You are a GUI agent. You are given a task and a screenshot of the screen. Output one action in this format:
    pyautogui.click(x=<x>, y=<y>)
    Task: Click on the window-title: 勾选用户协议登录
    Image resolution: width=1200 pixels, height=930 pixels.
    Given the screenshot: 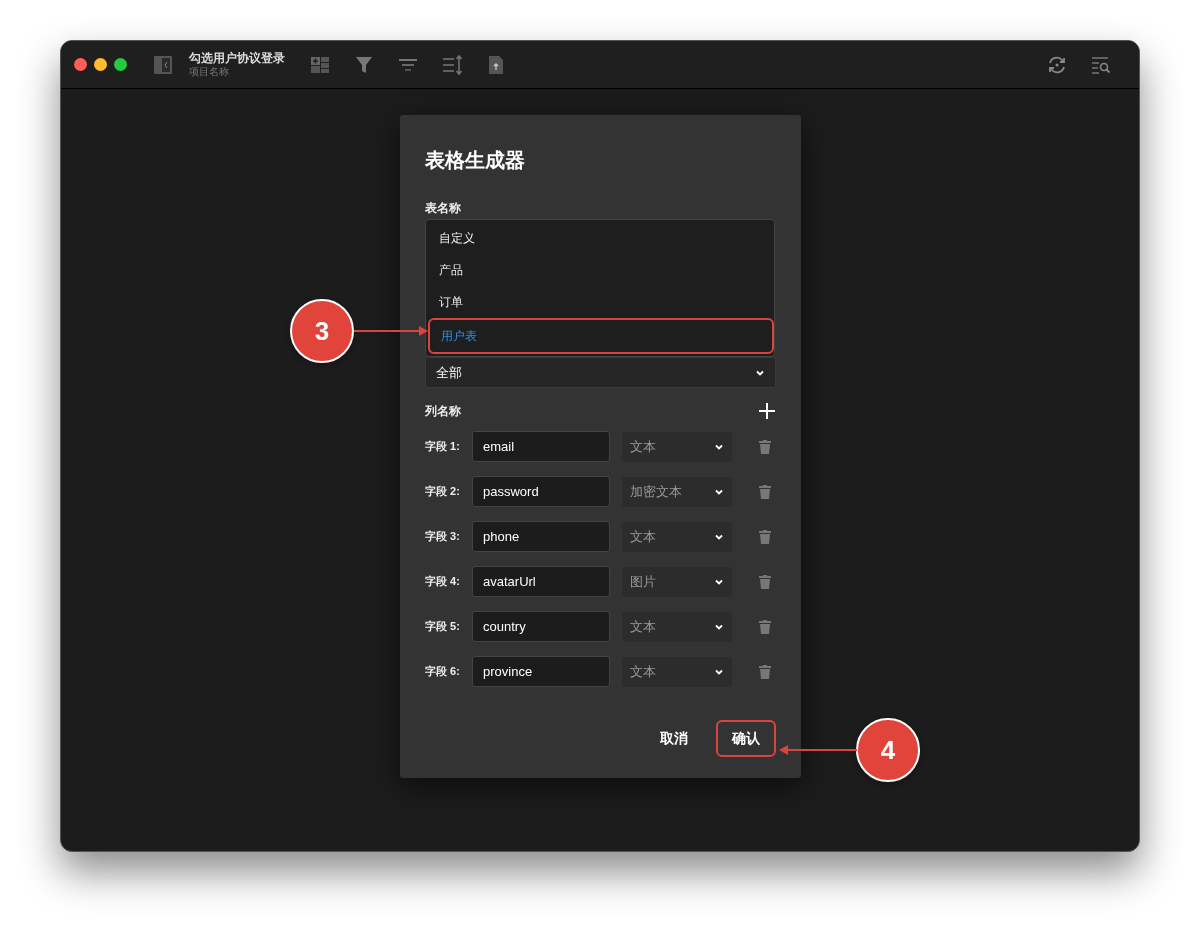 What is the action you would take?
    pyautogui.click(x=237, y=59)
    